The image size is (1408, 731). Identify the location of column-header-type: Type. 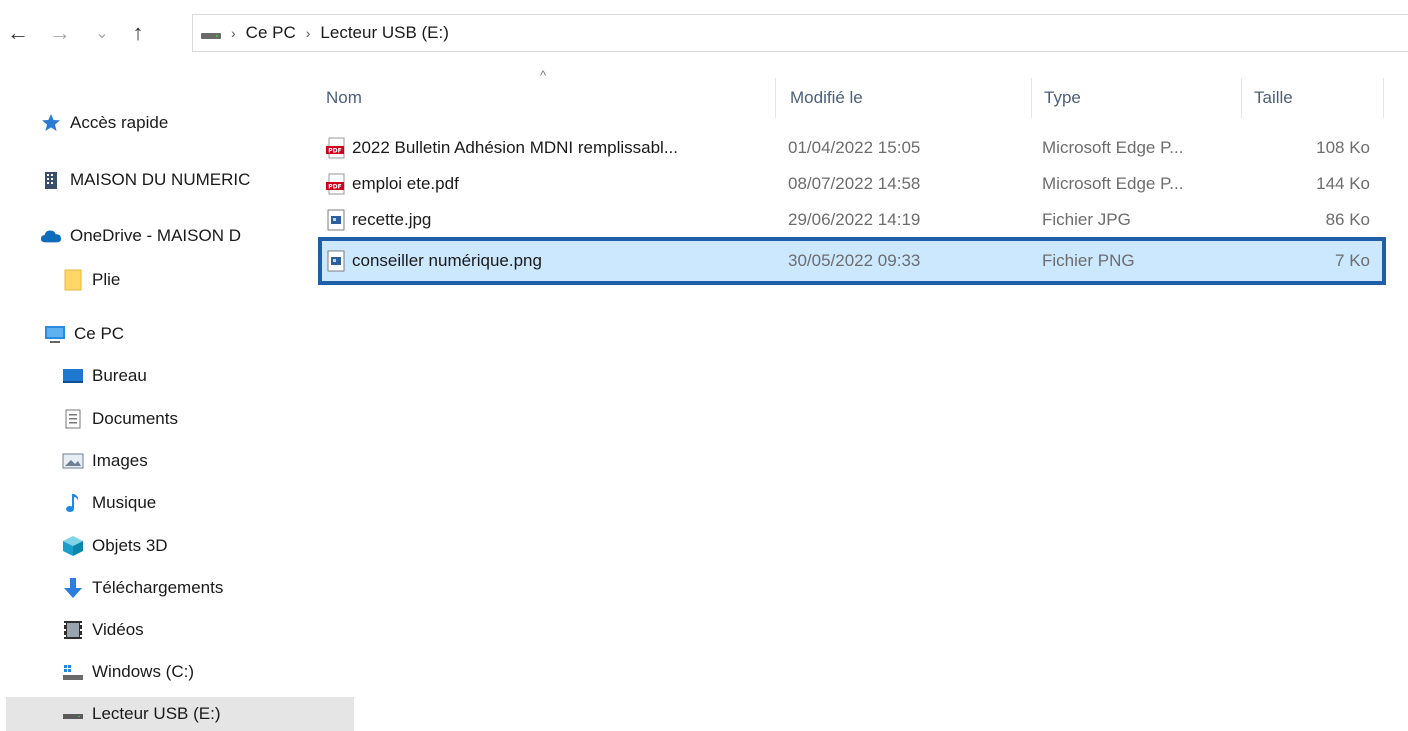
(1137, 98).